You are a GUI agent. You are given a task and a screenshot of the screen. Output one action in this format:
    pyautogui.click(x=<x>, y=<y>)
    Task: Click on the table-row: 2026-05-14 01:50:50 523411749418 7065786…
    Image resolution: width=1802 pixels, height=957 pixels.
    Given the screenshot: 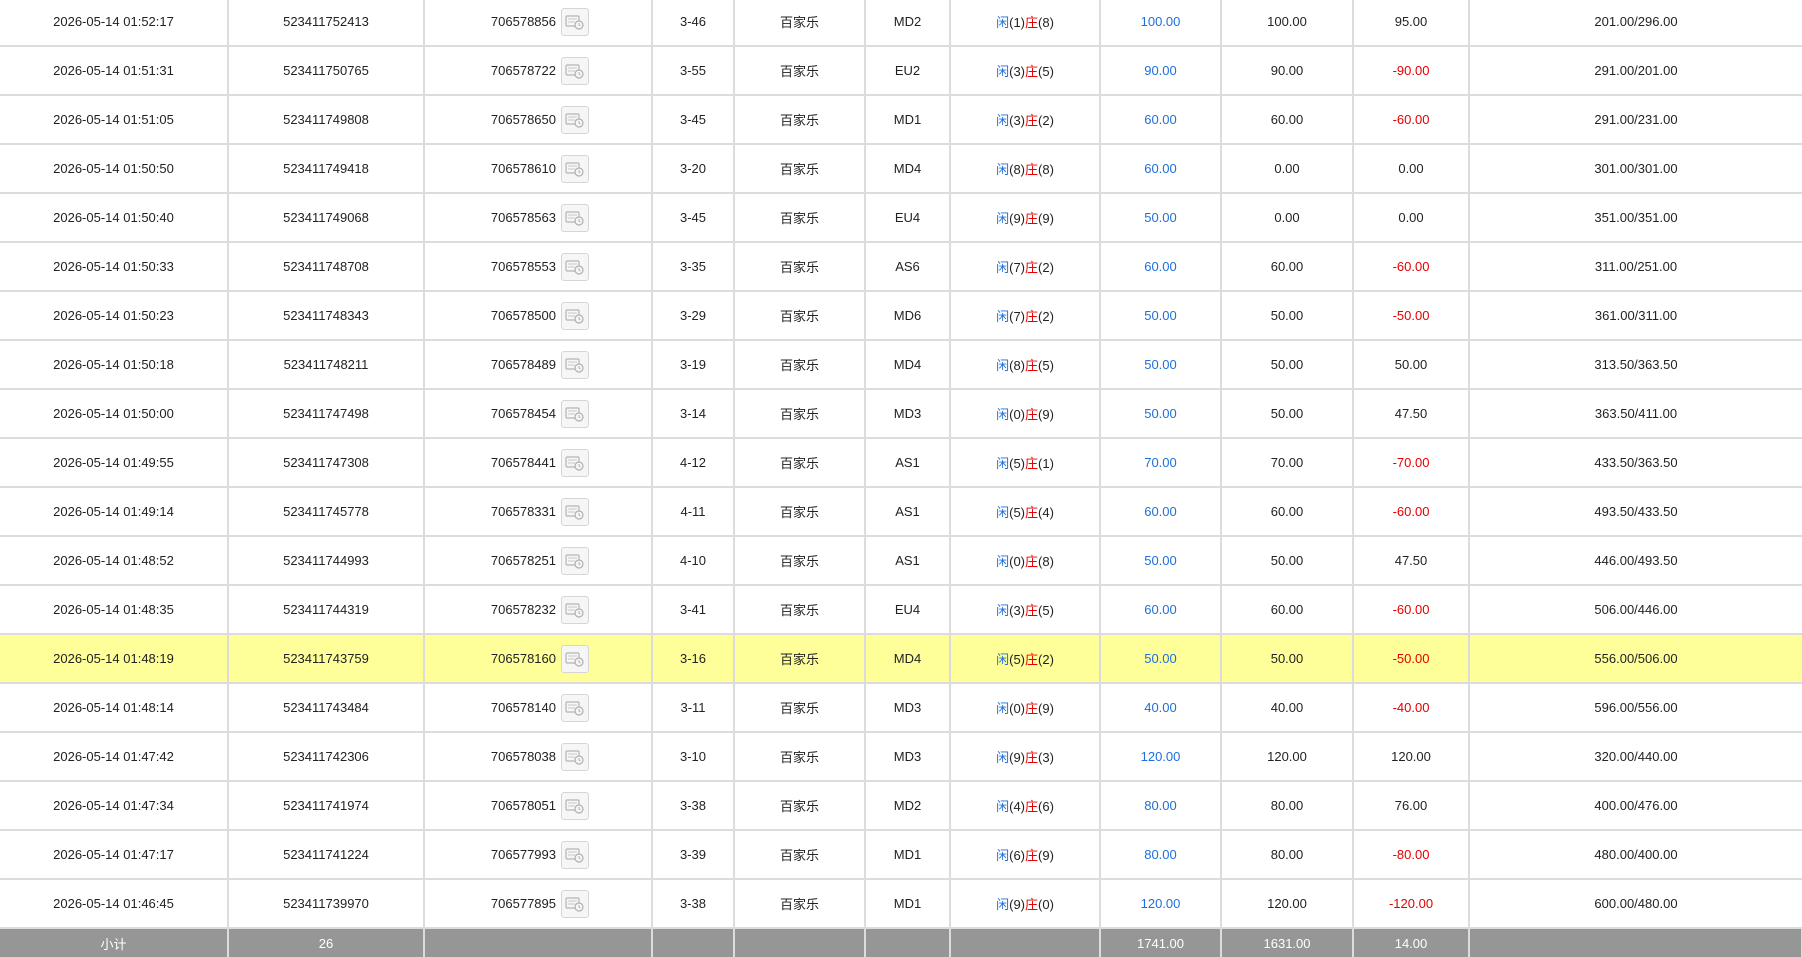 What is the action you would take?
    pyautogui.click(x=901, y=169)
    